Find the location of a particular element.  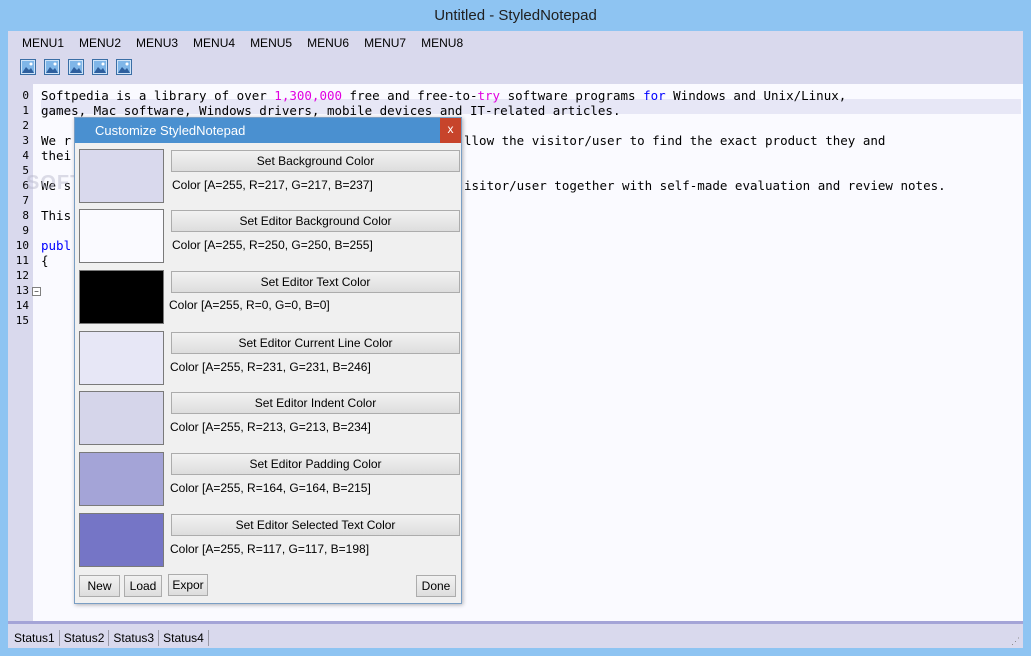

line-number: 13 is located at coordinates (22, 290).